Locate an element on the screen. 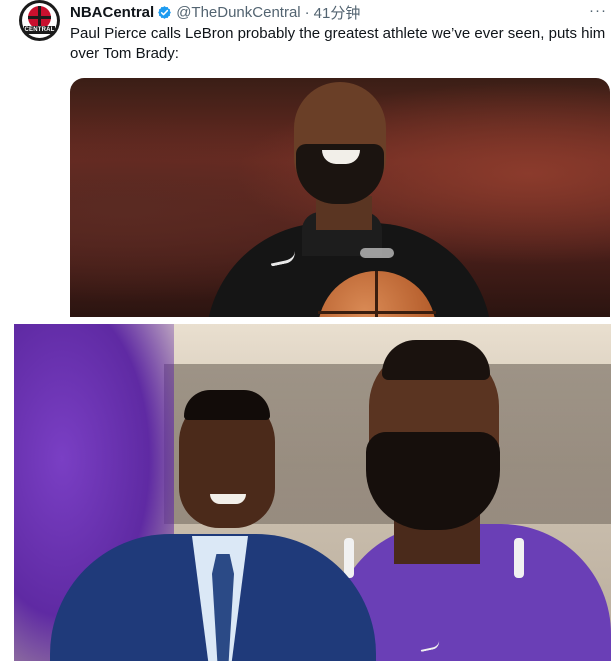 The height and width of the screenshot is (661, 611). more-options-icon: ··· is located at coordinates (598, 10).